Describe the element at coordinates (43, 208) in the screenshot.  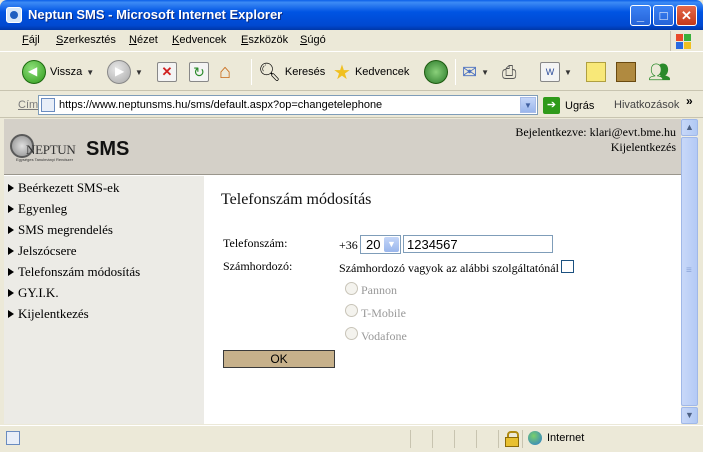
I see `sidebar-item-label: Egyenleg` at that location.